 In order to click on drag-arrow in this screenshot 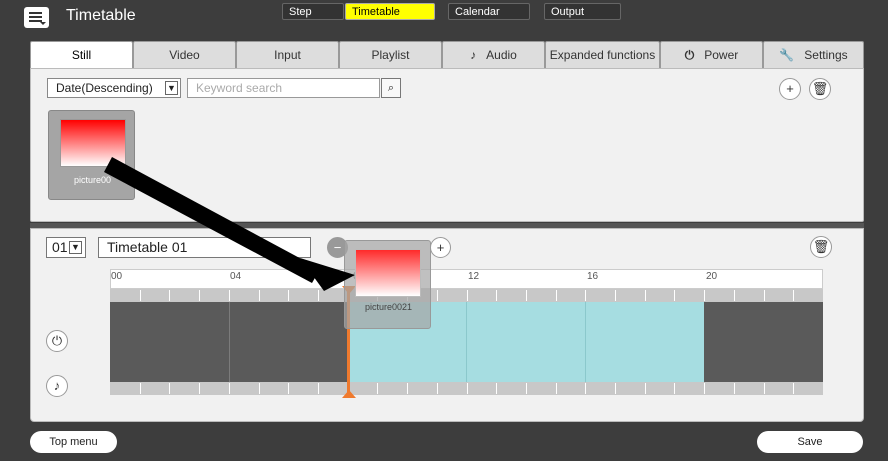, I will do `click(229, 224)`.